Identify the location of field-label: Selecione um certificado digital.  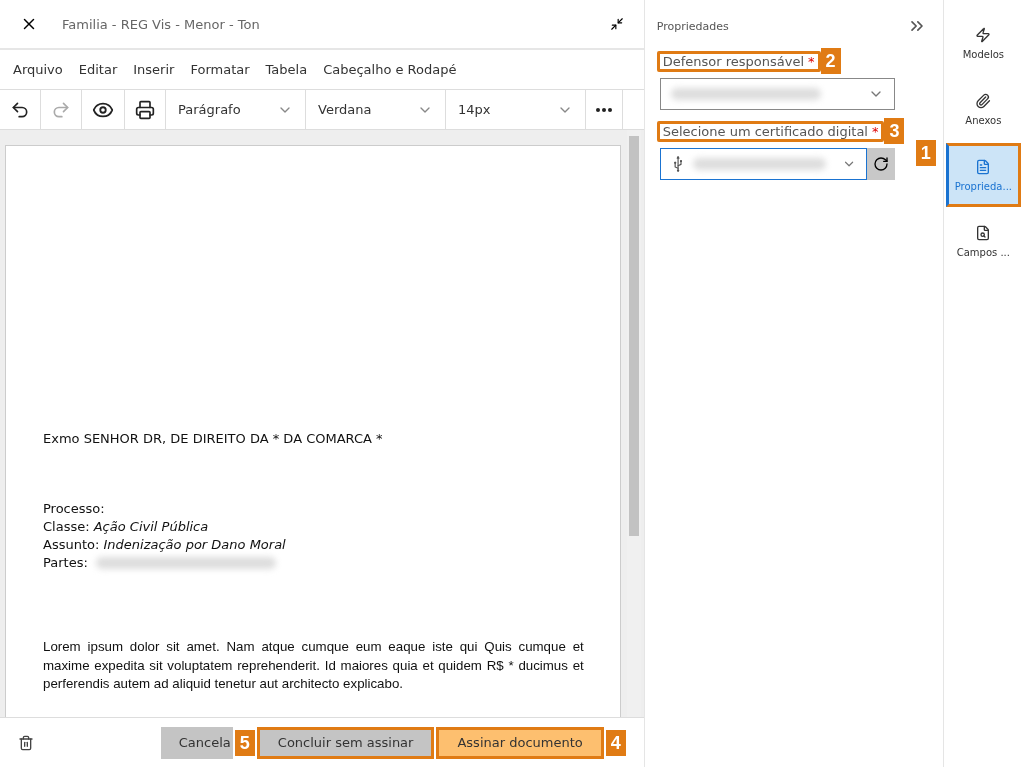
(765, 131).